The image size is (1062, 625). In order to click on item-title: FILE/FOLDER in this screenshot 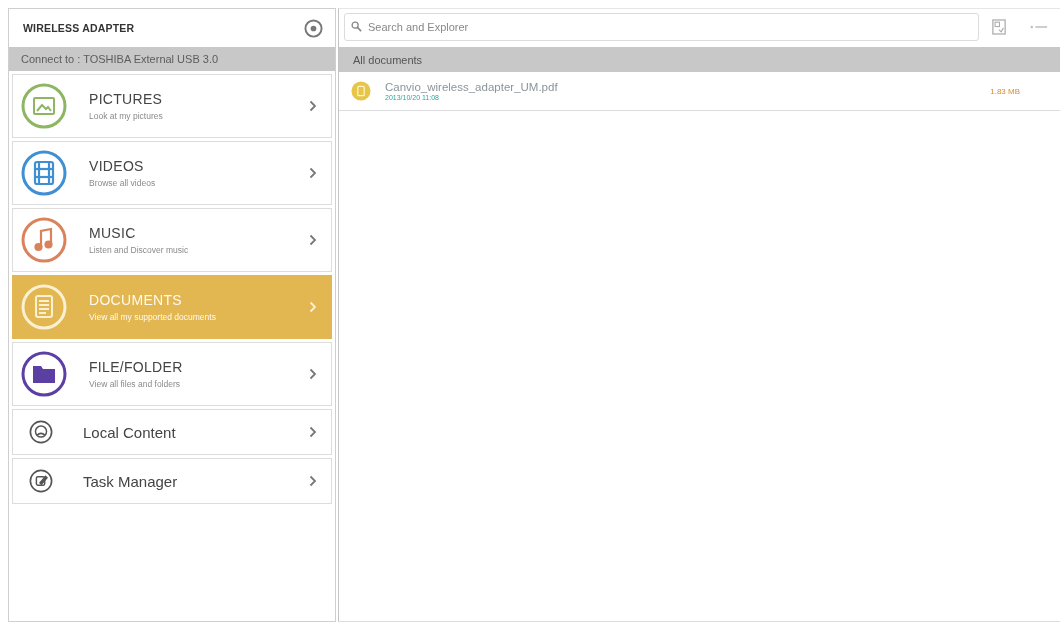, I will do `click(136, 367)`.